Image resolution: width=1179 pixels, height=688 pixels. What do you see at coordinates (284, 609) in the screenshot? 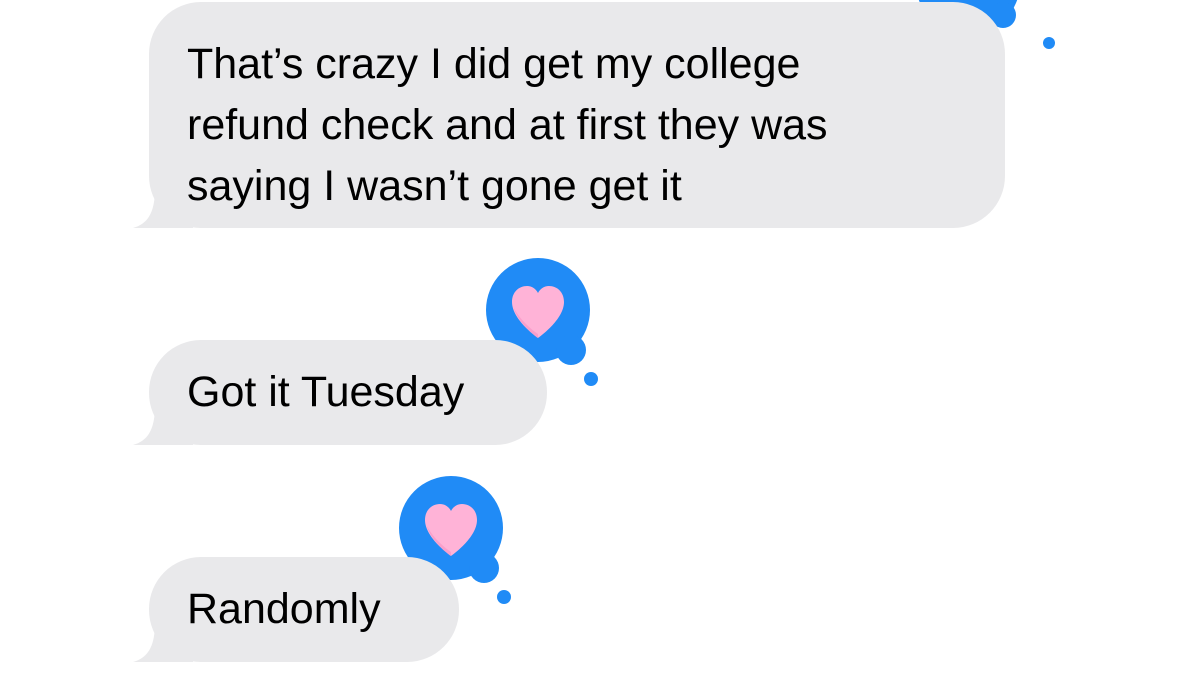
I see `message-text: Randomly` at bounding box center [284, 609].